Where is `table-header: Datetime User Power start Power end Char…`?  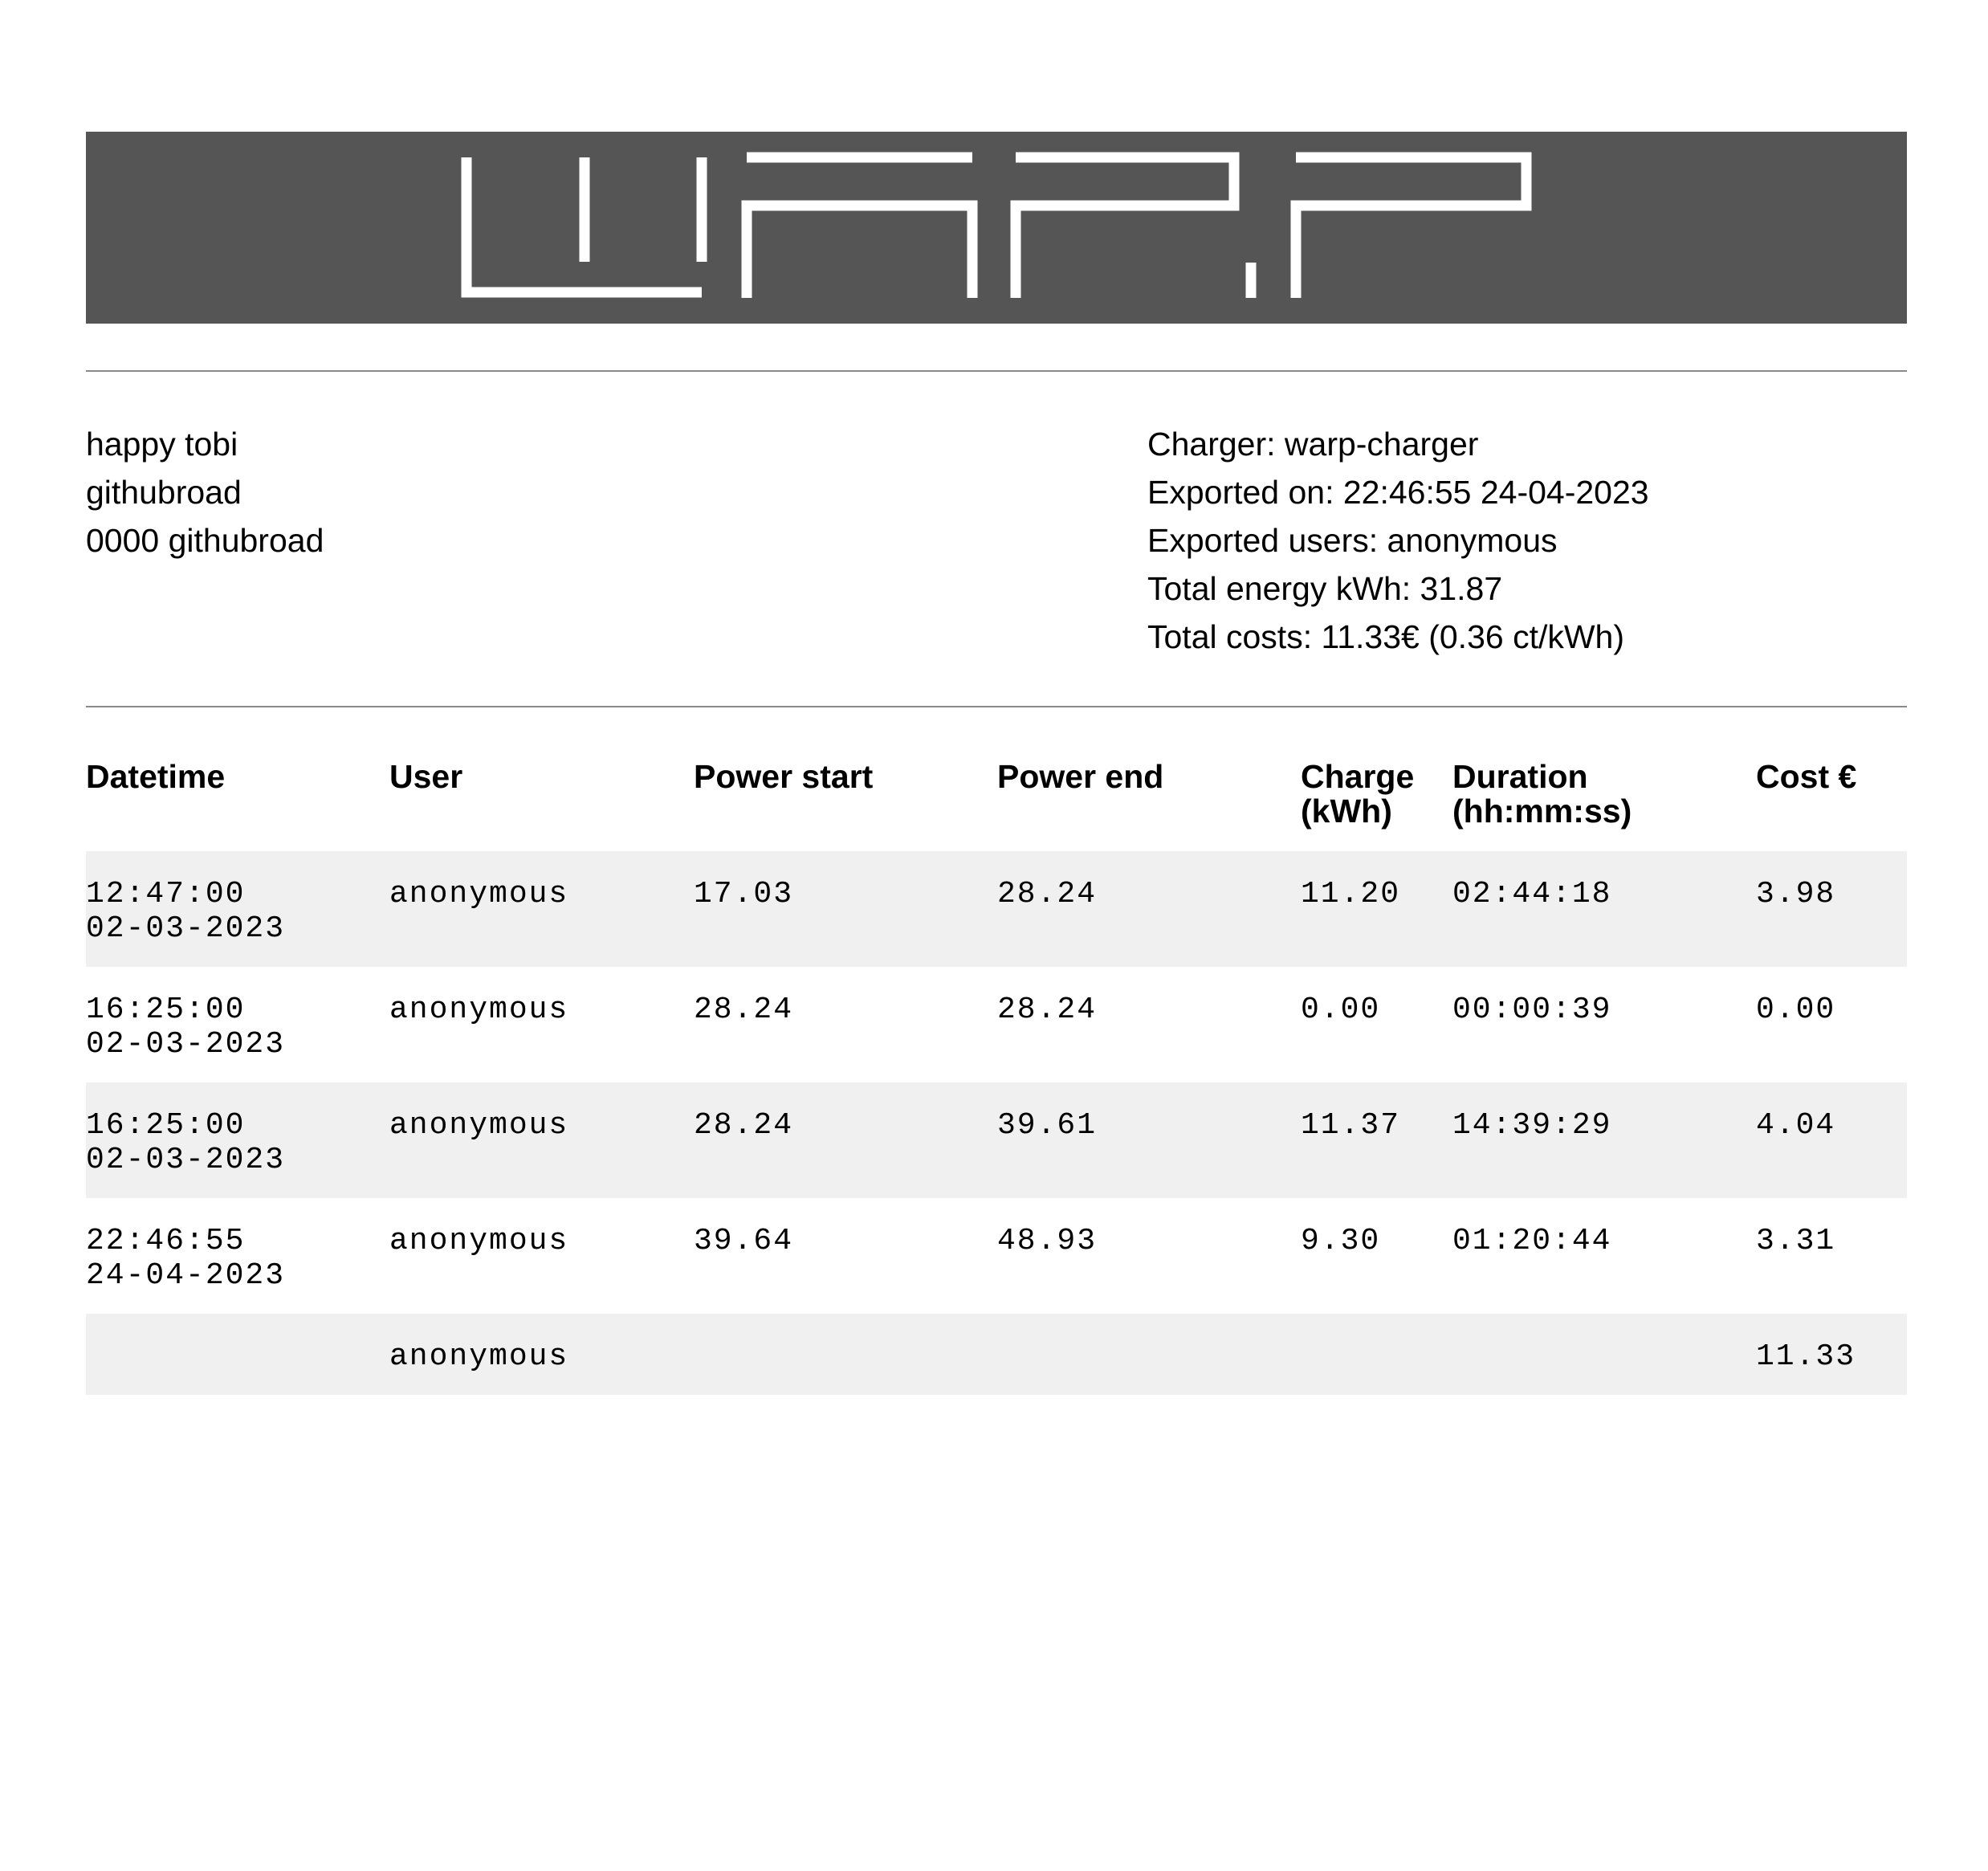 table-header: Datetime User Power start Power end Char… is located at coordinates (996, 803).